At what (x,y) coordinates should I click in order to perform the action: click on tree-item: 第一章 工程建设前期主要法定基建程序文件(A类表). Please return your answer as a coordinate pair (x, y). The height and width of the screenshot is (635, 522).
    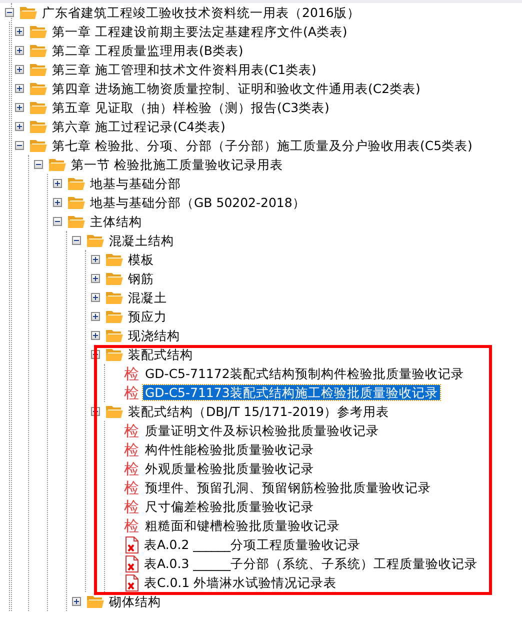
    Looking at the image, I should click on (200, 31).